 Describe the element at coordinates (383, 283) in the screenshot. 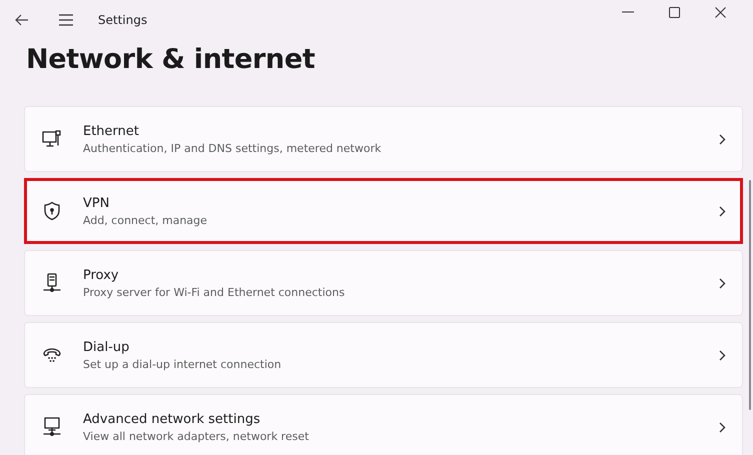

I see `settings-item: Proxy Proxy server for Wi-Fi and Ethernet connections` at that location.